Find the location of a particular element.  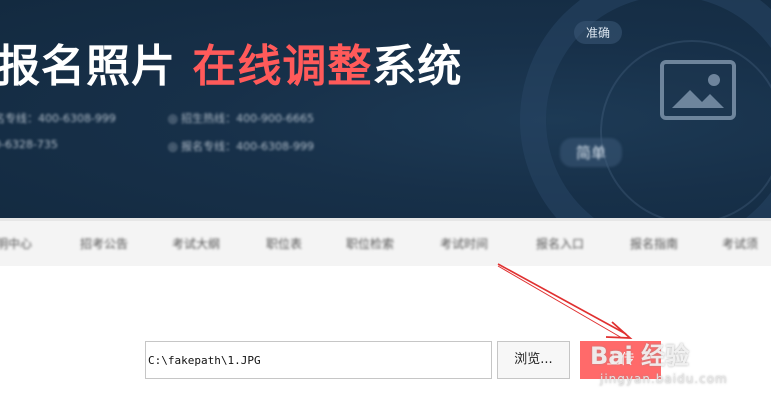

nav-item-2: 考试大纲 is located at coordinates (196, 243).